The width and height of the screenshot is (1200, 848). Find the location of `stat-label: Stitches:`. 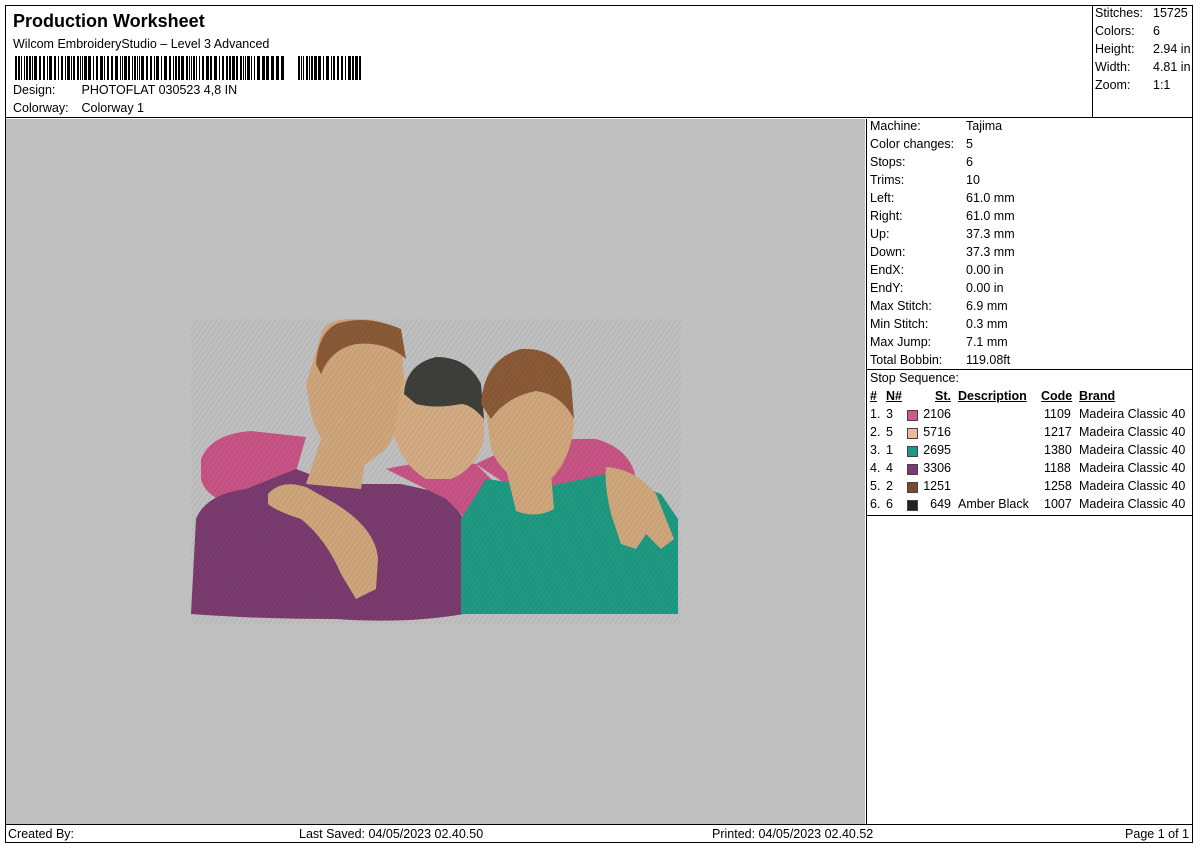

stat-label: Stitches: is located at coordinates (1119, 13).